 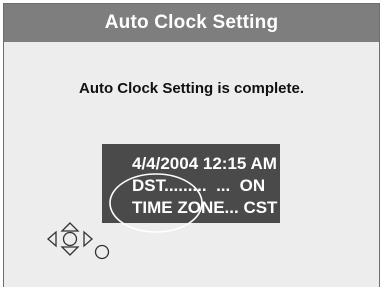 I want to click on enter-circle-icon, so click(x=102, y=252).